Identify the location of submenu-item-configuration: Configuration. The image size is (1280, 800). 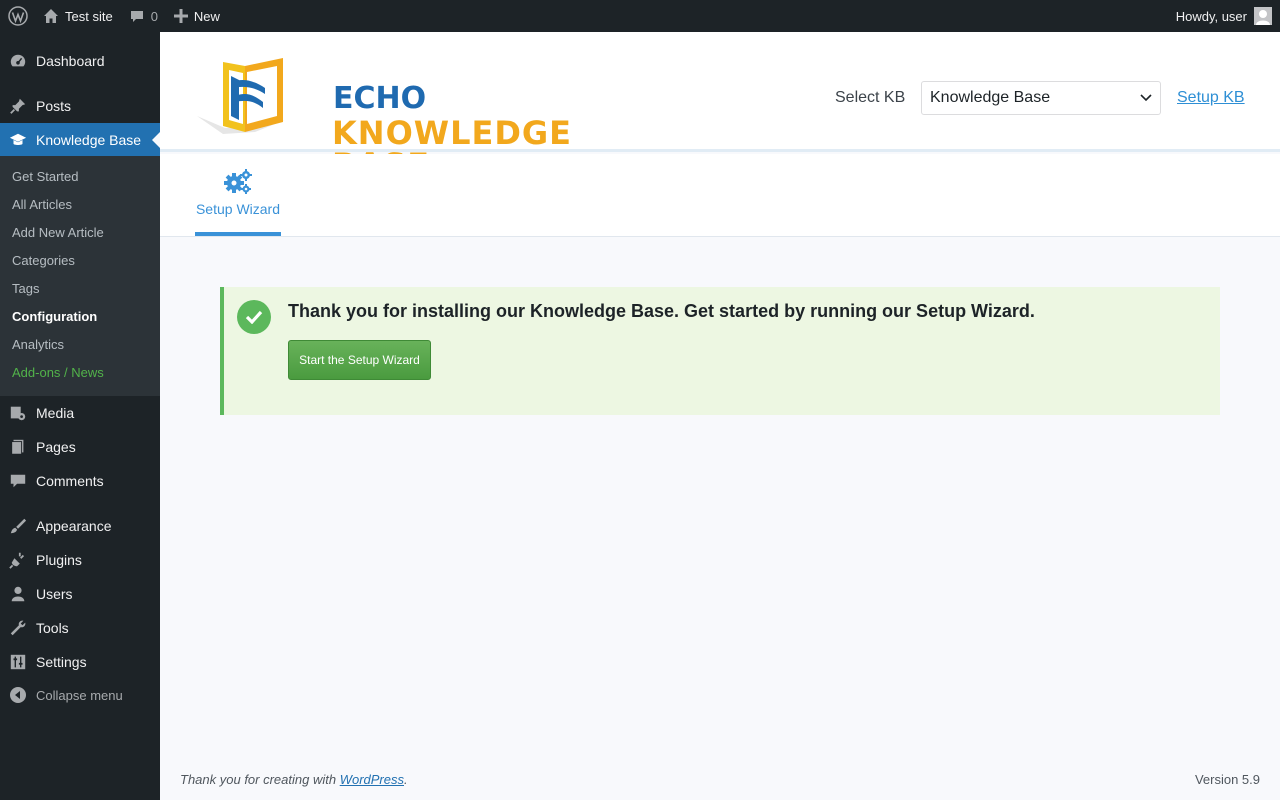
(54, 317).